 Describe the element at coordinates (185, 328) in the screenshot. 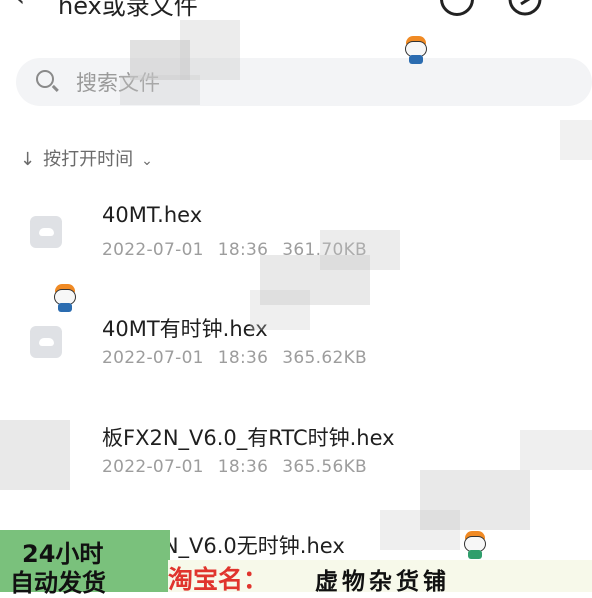

I see `file-name: 40MT有时钟.hex` at that location.